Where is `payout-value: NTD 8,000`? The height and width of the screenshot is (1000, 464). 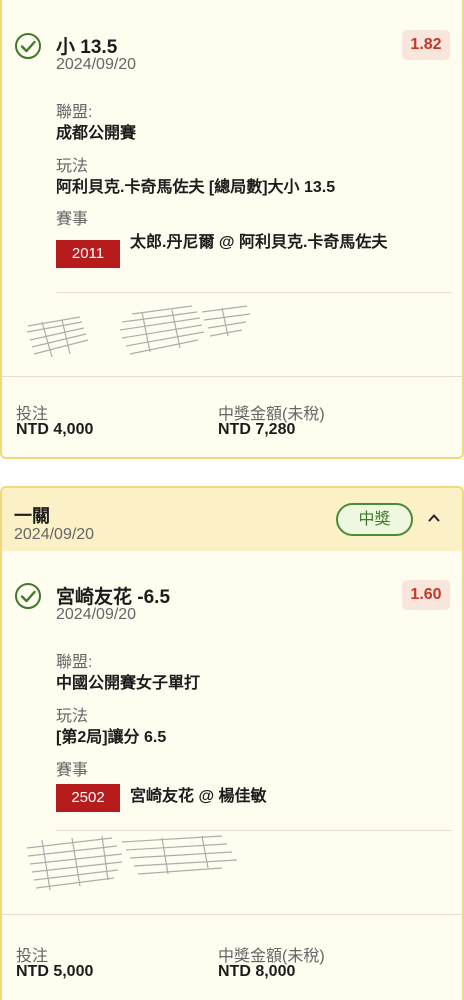
payout-value: NTD 8,000 is located at coordinates (257, 971).